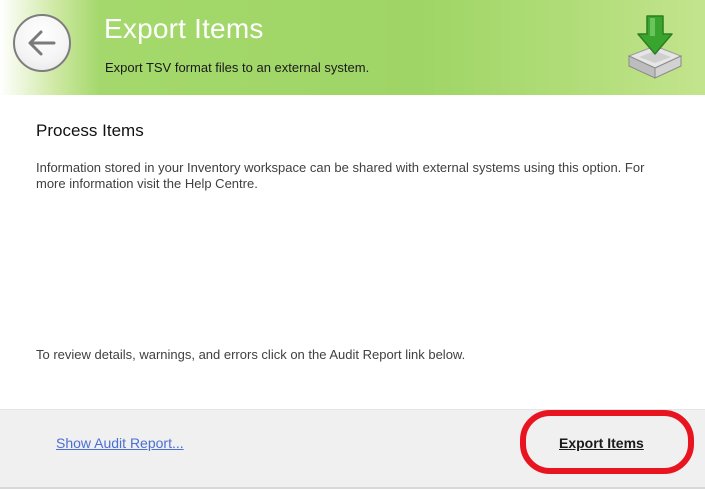  What do you see at coordinates (601, 443) in the screenshot?
I see `export-items-button: Export Items` at bounding box center [601, 443].